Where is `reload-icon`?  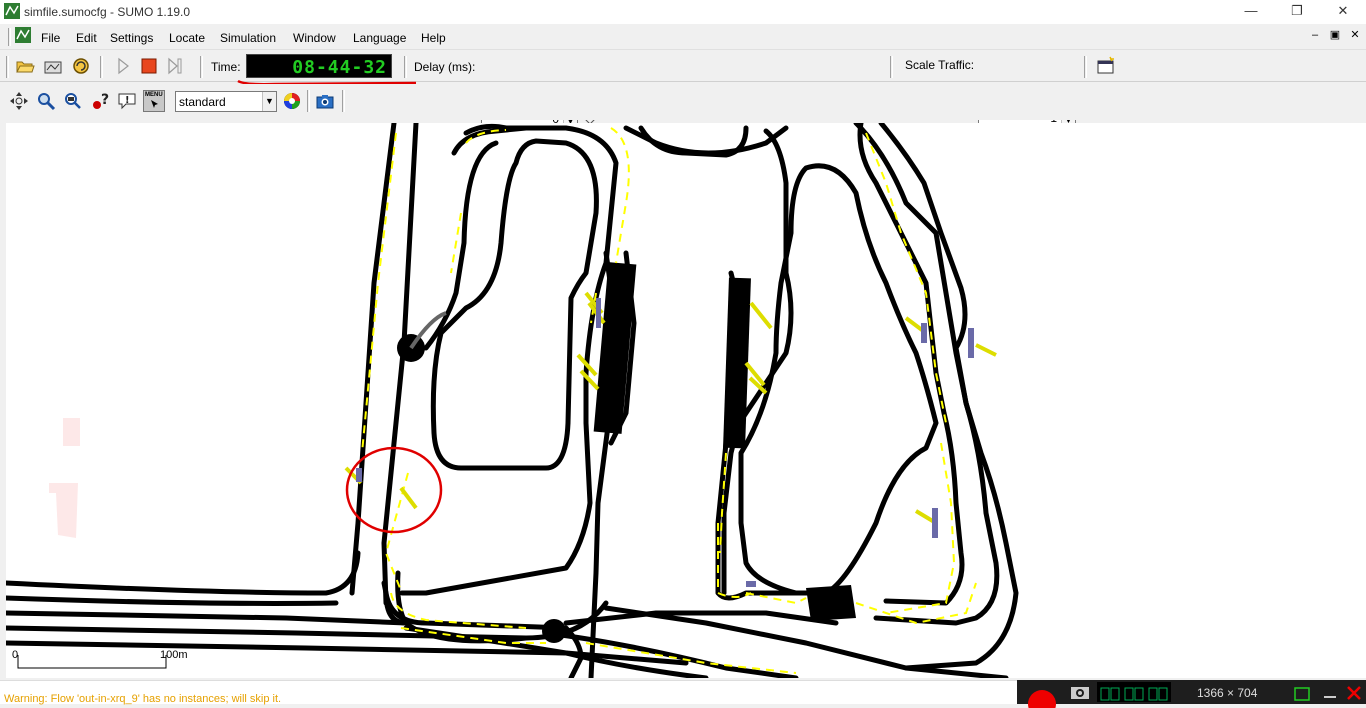
reload-icon is located at coordinates (81, 66).